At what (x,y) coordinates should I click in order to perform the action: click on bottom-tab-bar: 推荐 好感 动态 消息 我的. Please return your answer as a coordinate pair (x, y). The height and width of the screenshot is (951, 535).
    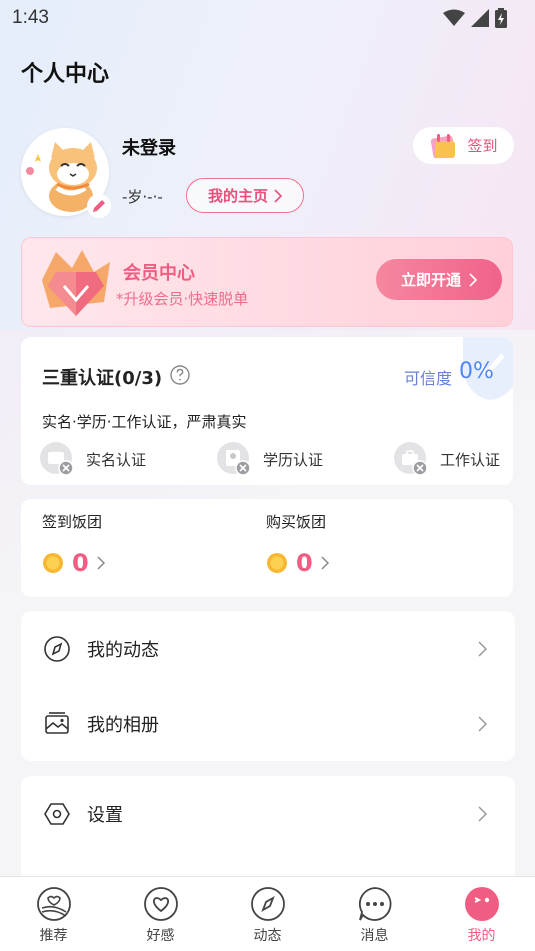
    Looking at the image, I should click on (267, 913).